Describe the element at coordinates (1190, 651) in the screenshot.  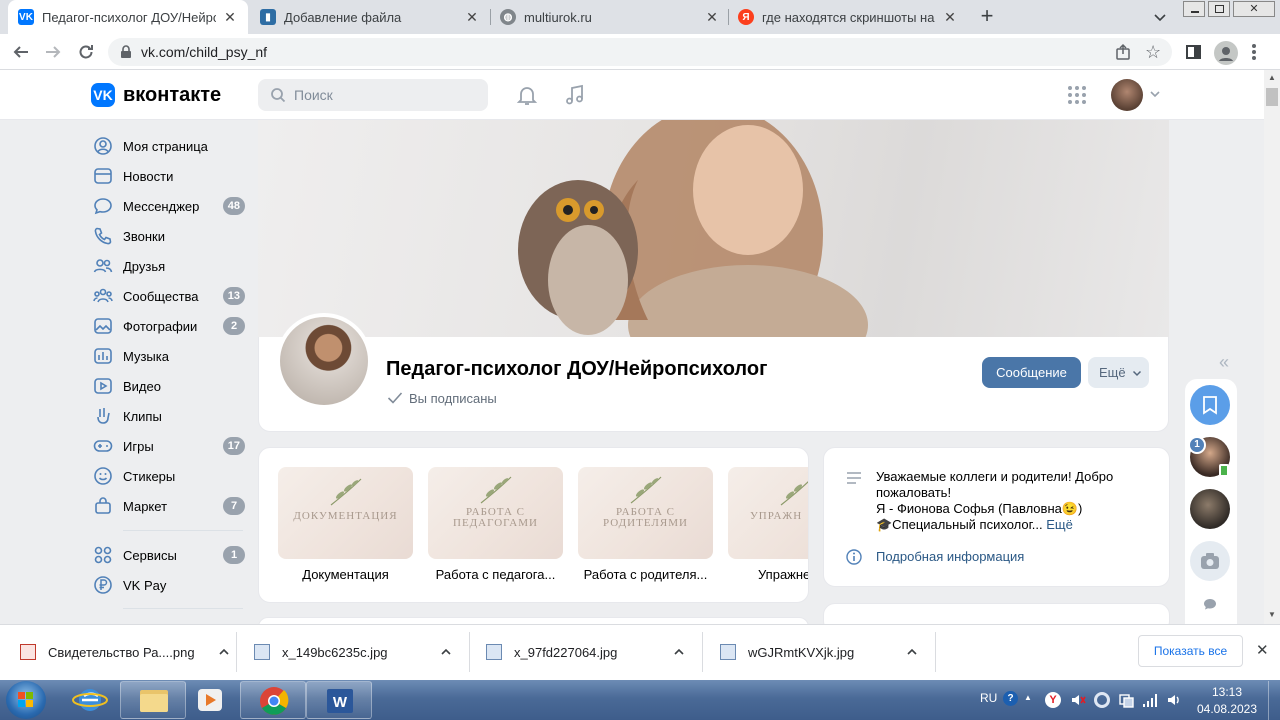
I see `show-all-downloads-button: Показать все` at that location.